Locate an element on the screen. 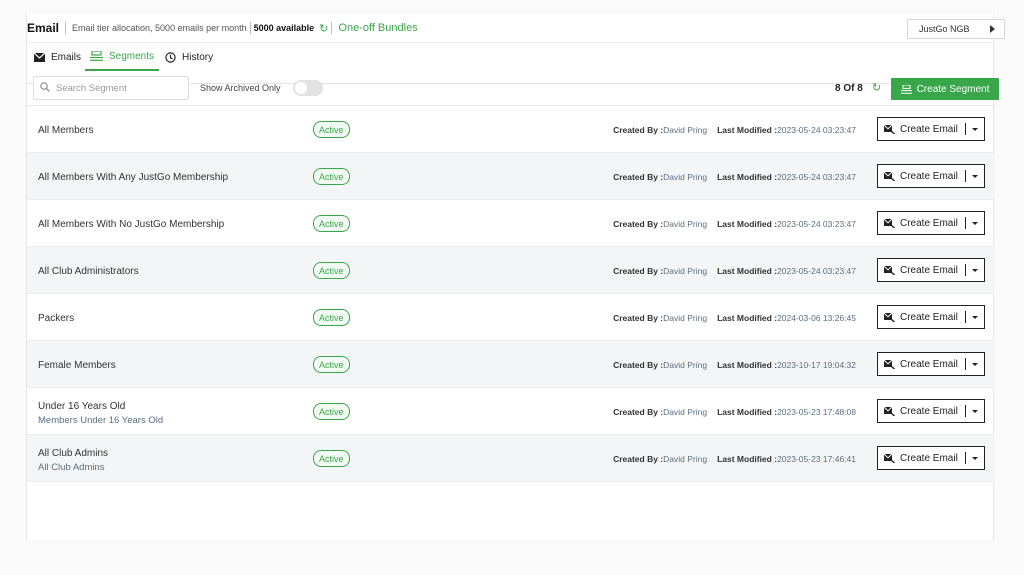  tab-emails: Emails is located at coordinates (57, 57).